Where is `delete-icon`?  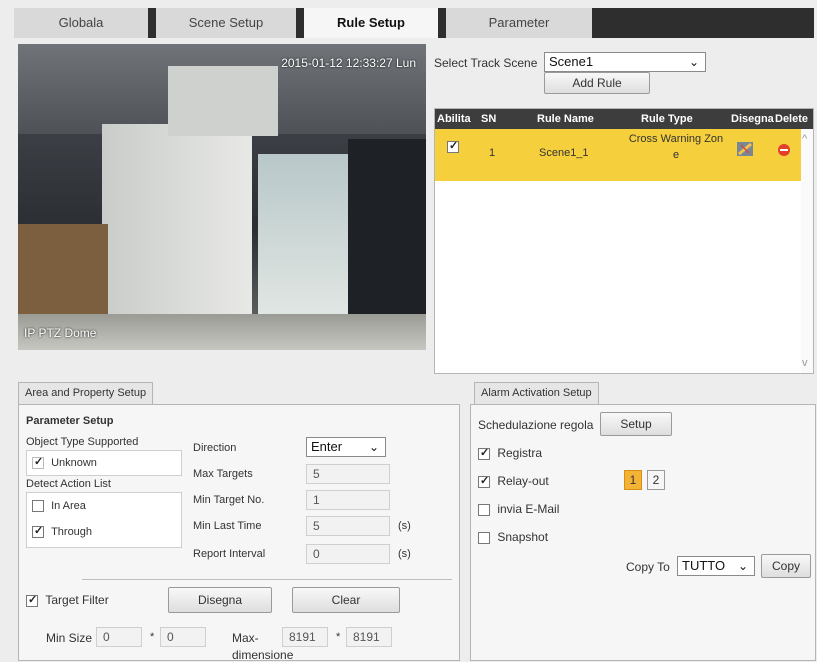 delete-icon is located at coordinates (784, 151).